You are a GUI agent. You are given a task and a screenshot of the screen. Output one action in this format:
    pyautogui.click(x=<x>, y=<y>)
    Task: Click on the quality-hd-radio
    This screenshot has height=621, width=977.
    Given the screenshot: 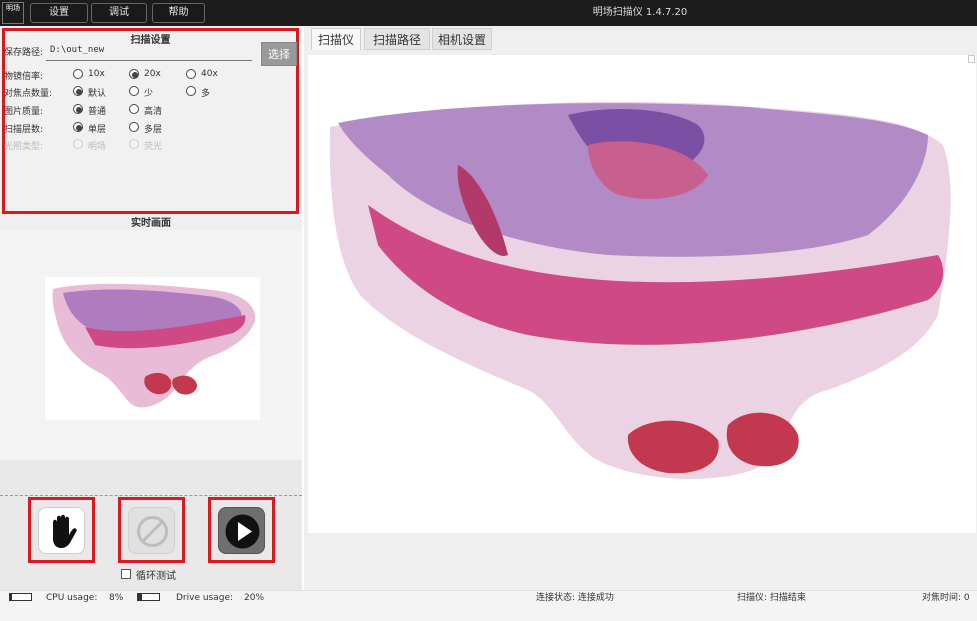 What is the action you would take?
    pyautogui.click(x=134, y=109)
    